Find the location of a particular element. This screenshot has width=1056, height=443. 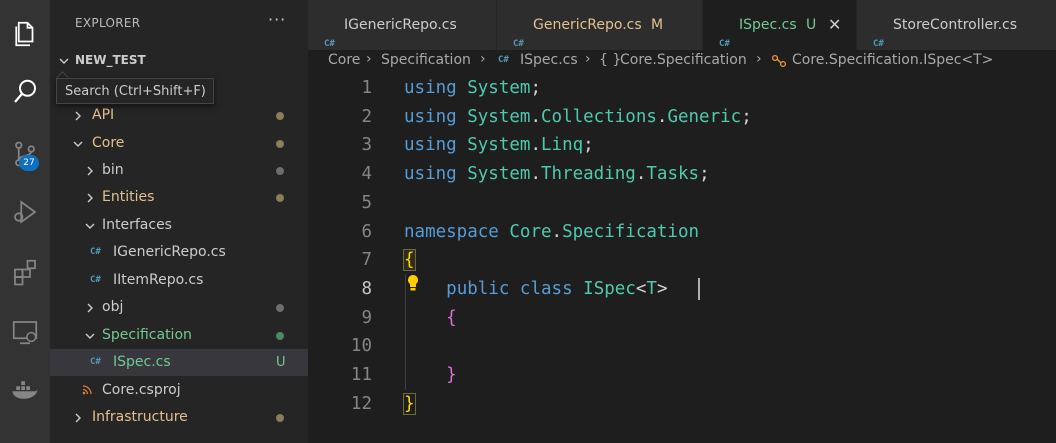

tree-item-label: IItemRepo.cs is located at coordinates (158, 280).